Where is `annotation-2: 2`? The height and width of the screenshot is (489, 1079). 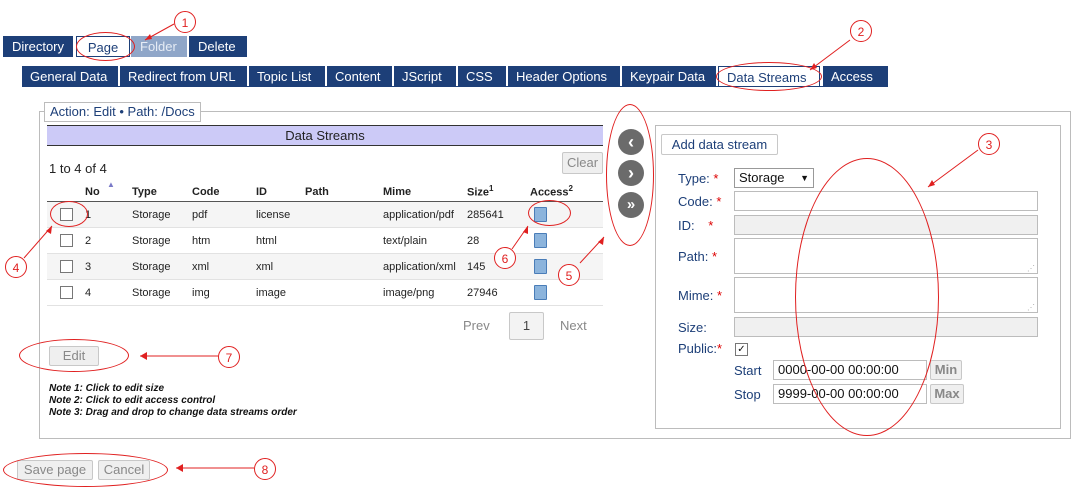
annotation-2: 2 is located at coordinates (861, 31).